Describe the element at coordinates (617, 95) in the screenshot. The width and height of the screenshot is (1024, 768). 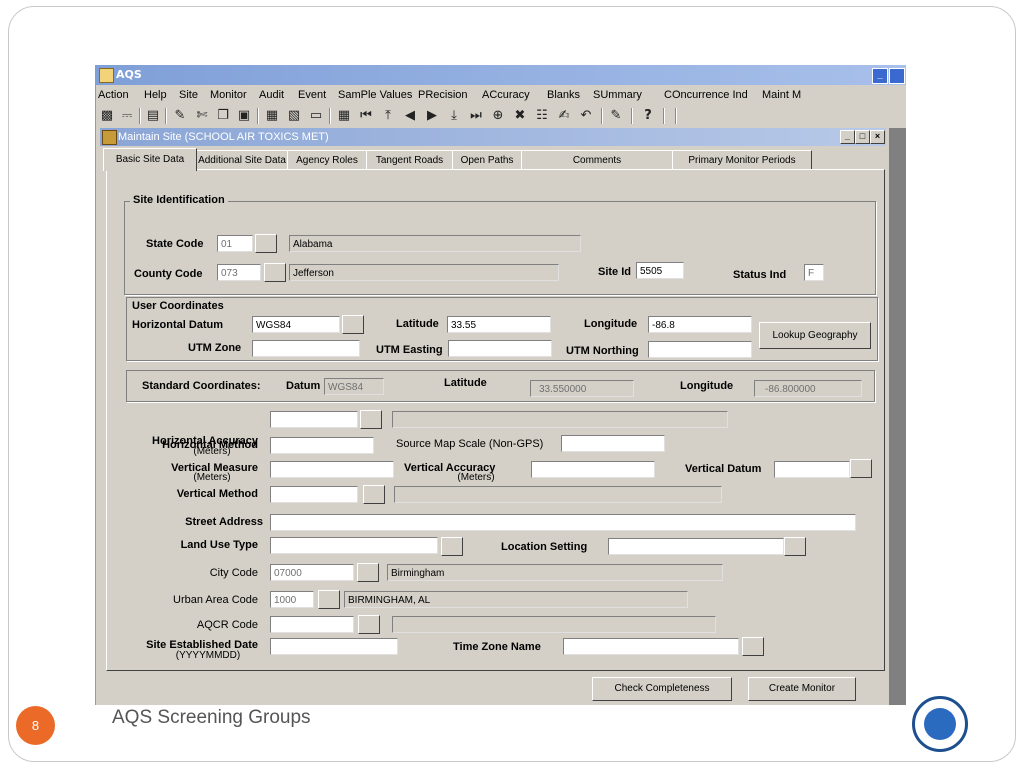
I see `menu-summary: SUmmary` at that location.